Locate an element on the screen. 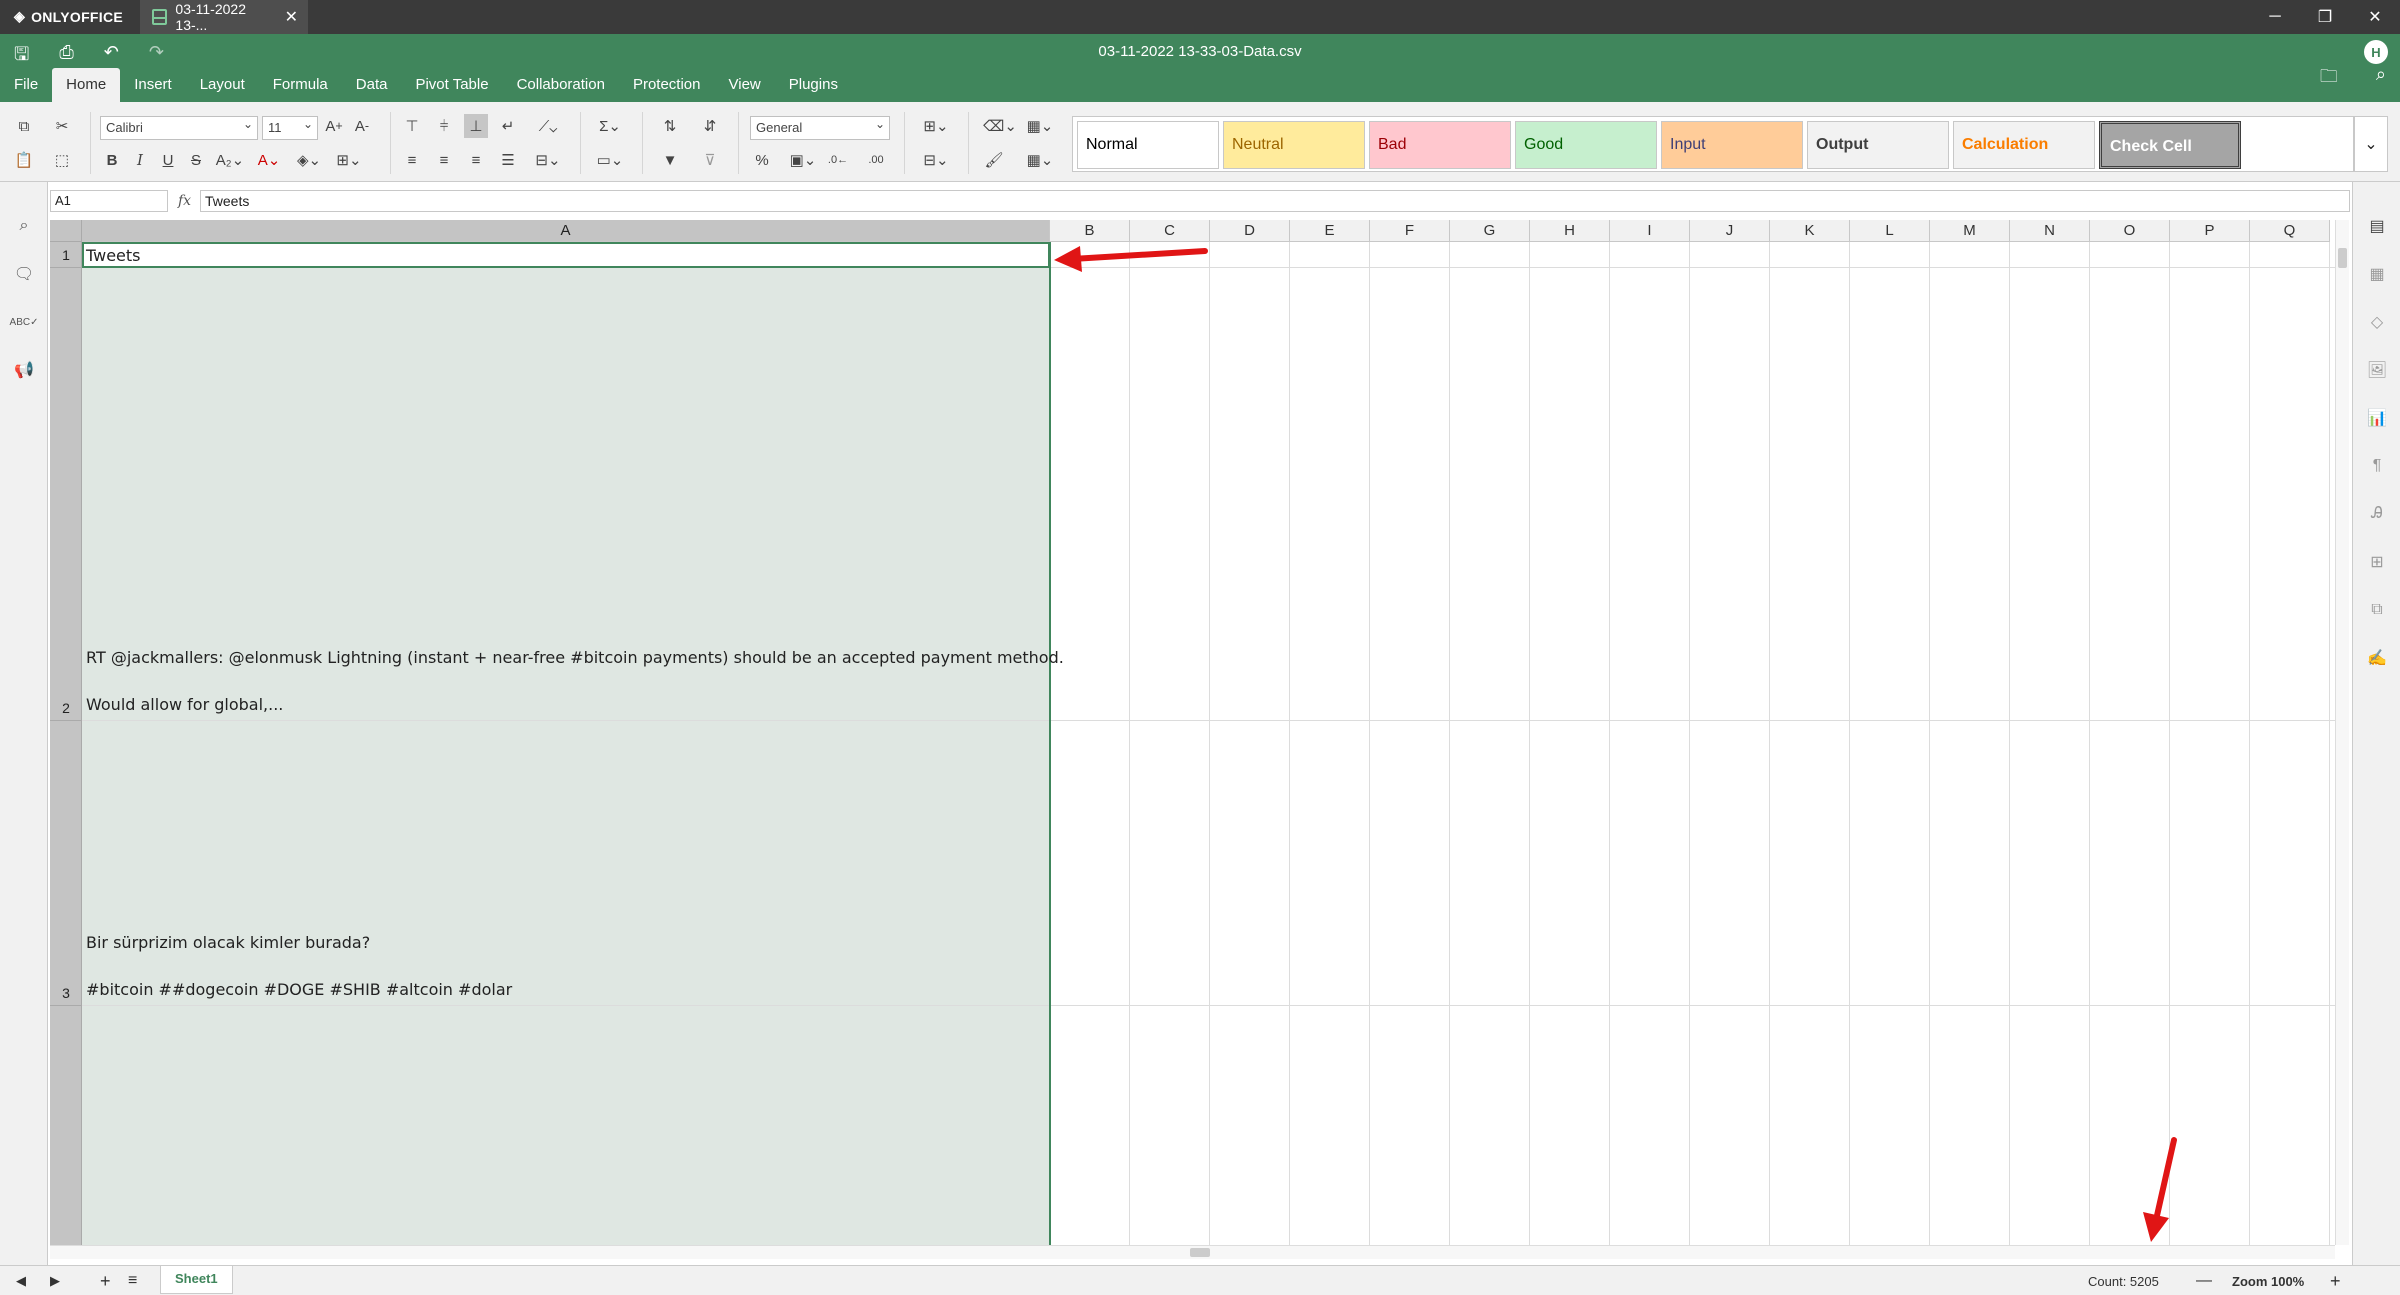 This screenshot has height=1295, width=2400. menu-tab-view: View is located at coordinates (745, 85).